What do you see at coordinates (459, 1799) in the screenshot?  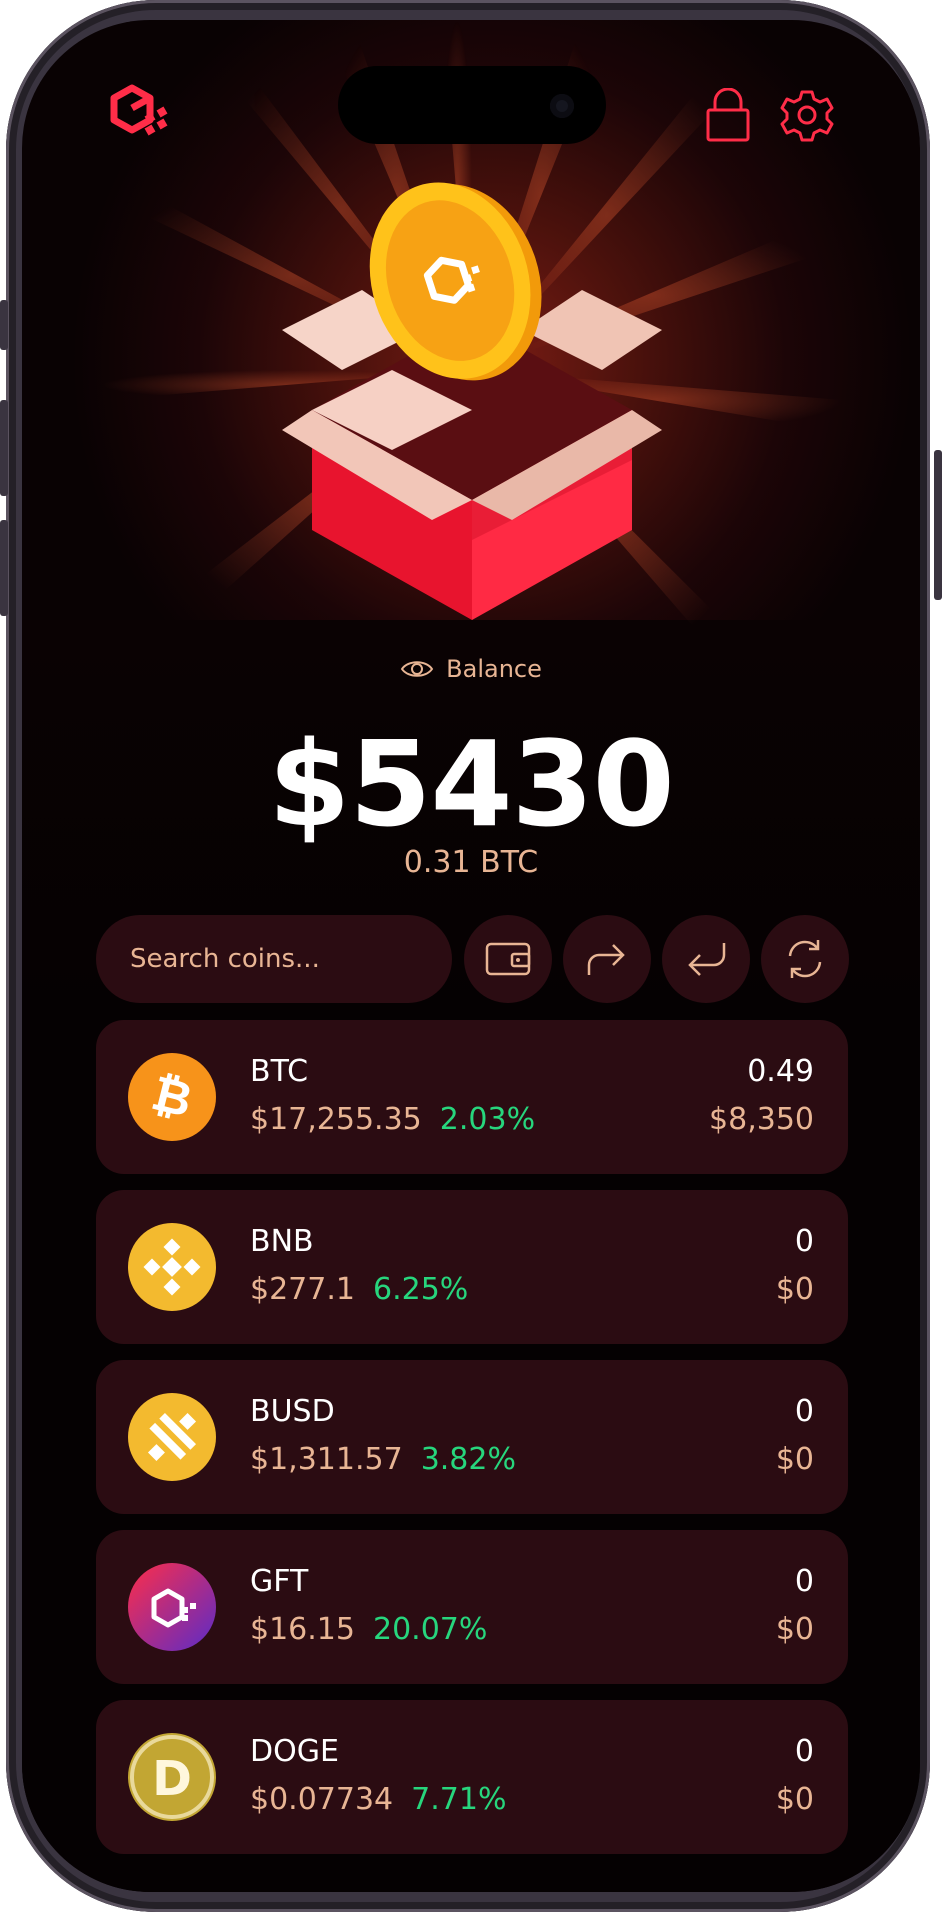 I see `coin-change: 7.71%` at bounding box center [459, 1799].